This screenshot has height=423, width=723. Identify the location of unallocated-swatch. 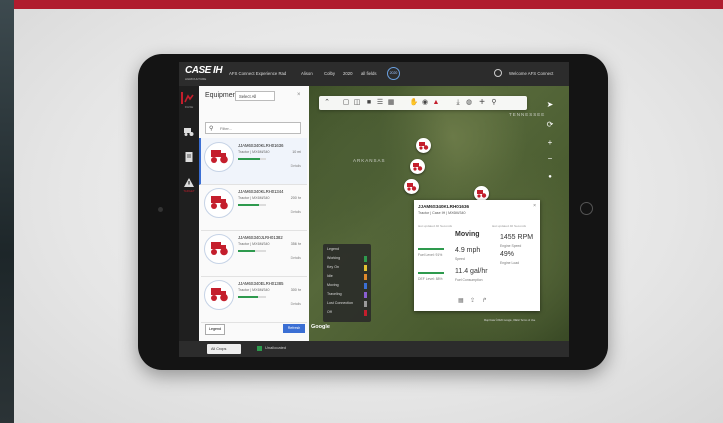
(259, 348).